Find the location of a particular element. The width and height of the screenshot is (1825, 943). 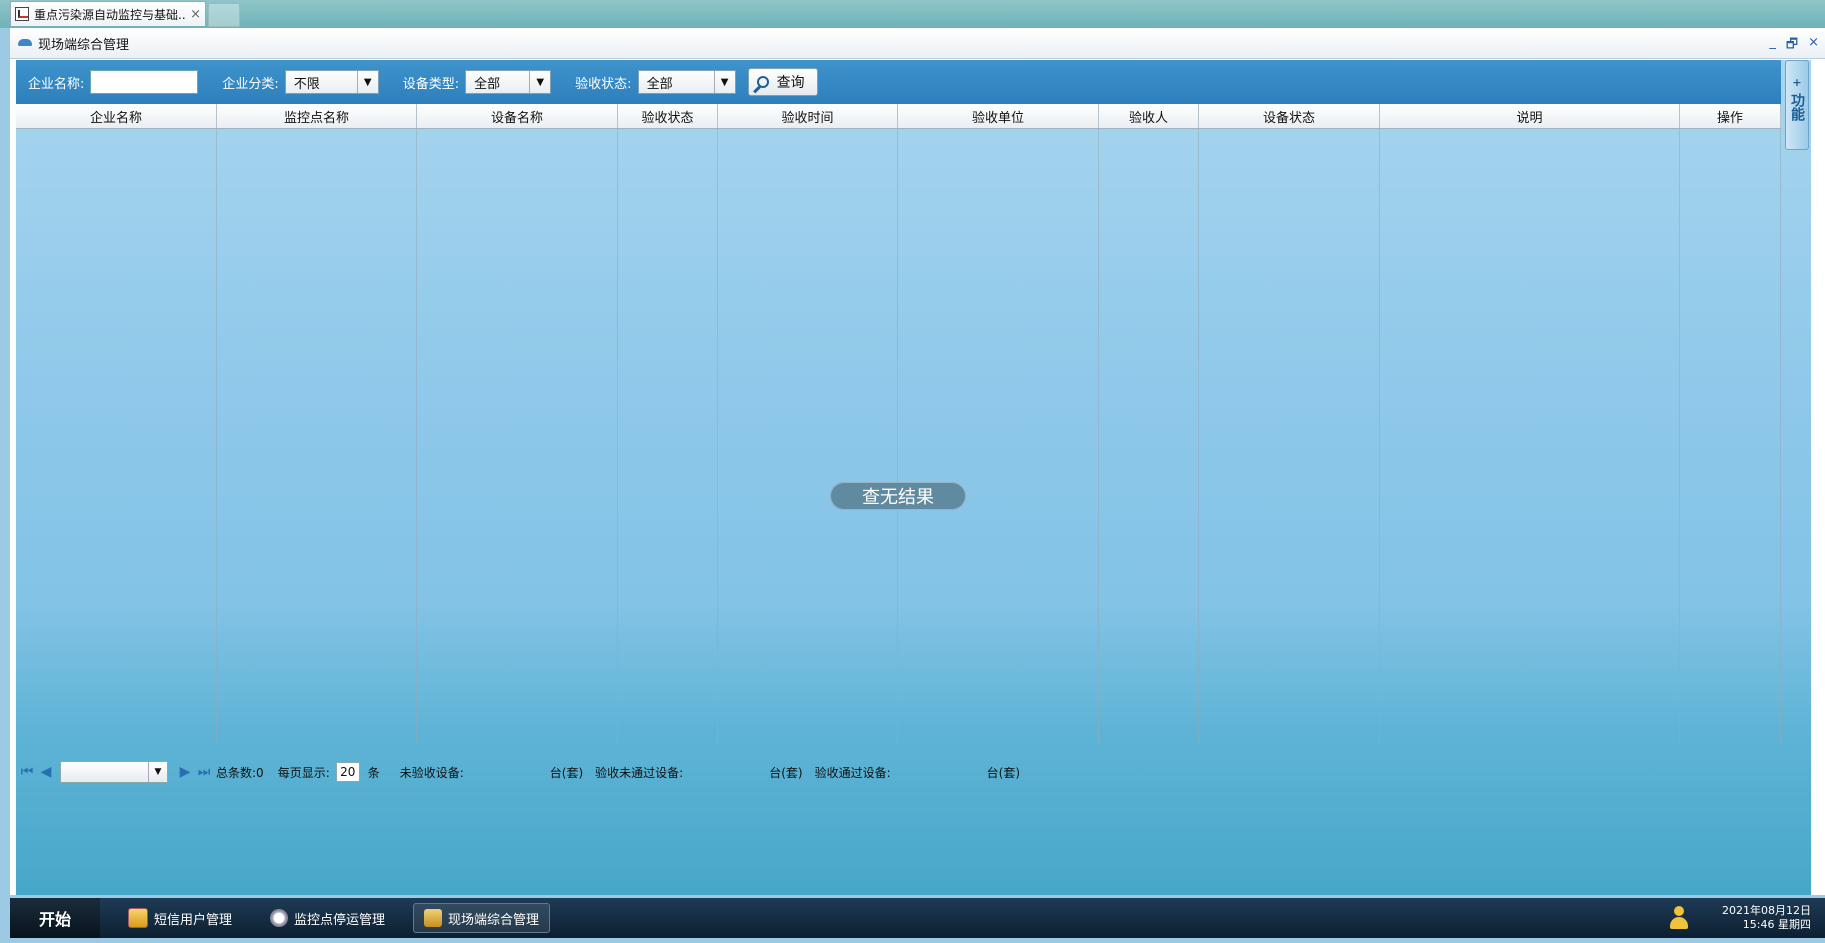

query-button-label: 查询 is located at coordinates (790, 83).